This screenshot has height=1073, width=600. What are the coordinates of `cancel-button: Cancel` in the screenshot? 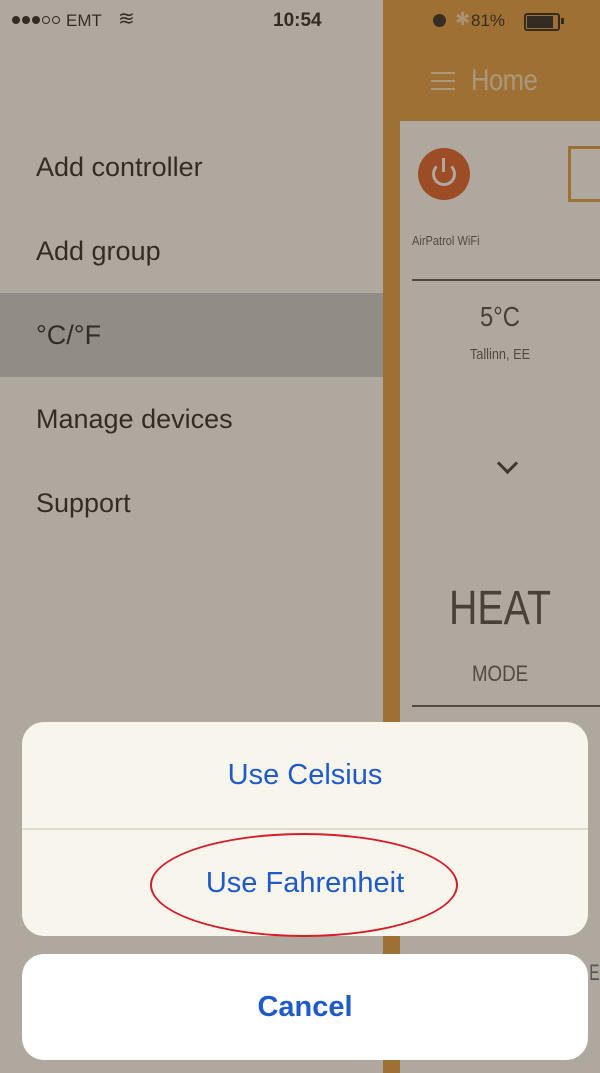 It's located at (305, 1007).